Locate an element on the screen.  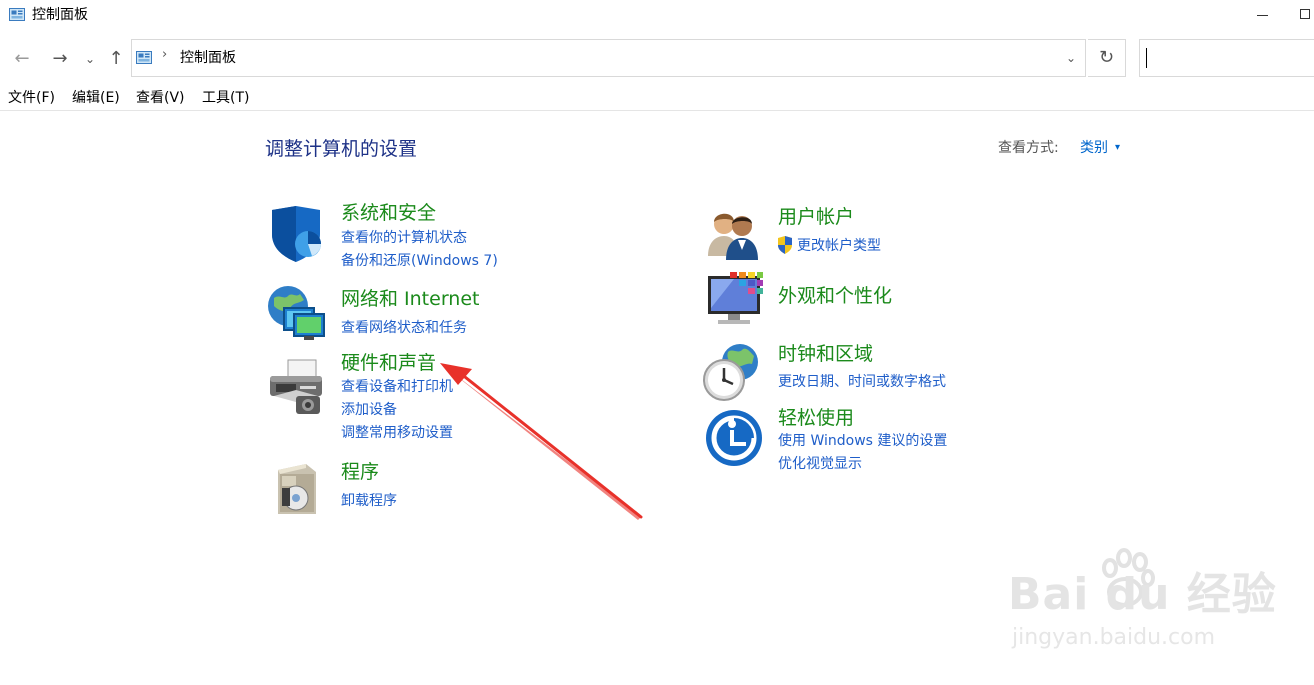
ease-of-access-icon is located at coordinates (734, 438).